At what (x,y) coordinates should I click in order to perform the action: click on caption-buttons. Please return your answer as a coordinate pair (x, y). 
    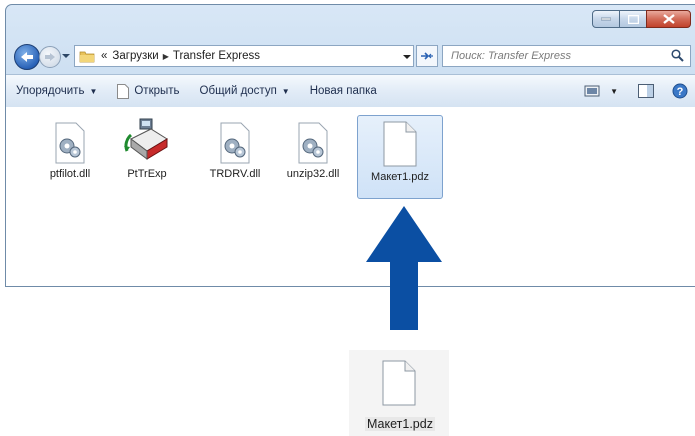
    Looking at the image, I should click on (641, 19).